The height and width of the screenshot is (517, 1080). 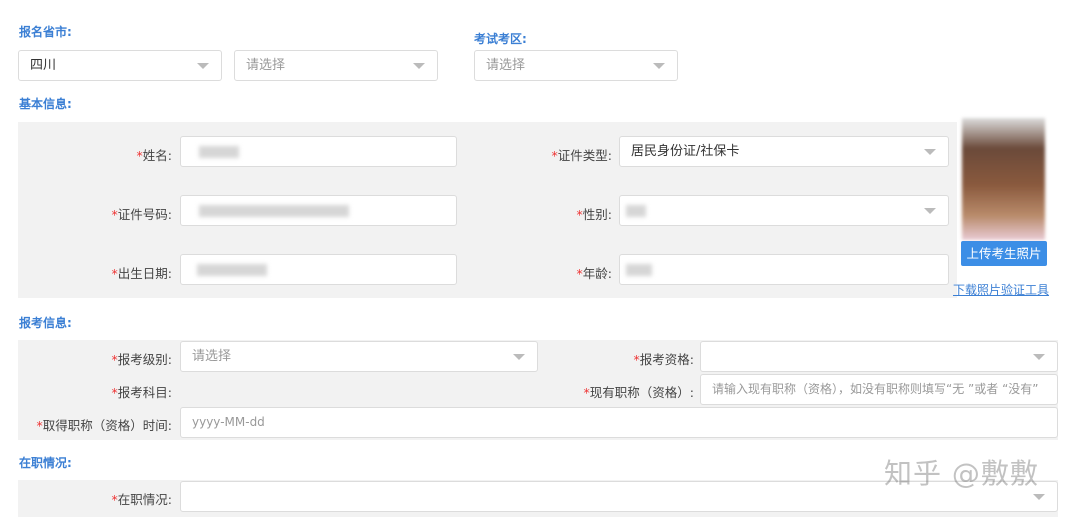 What do you see at coordinates (141, 214) in the screenshot?
I see `id-number-label: *证件号码:` at bounding box center [141, 214].